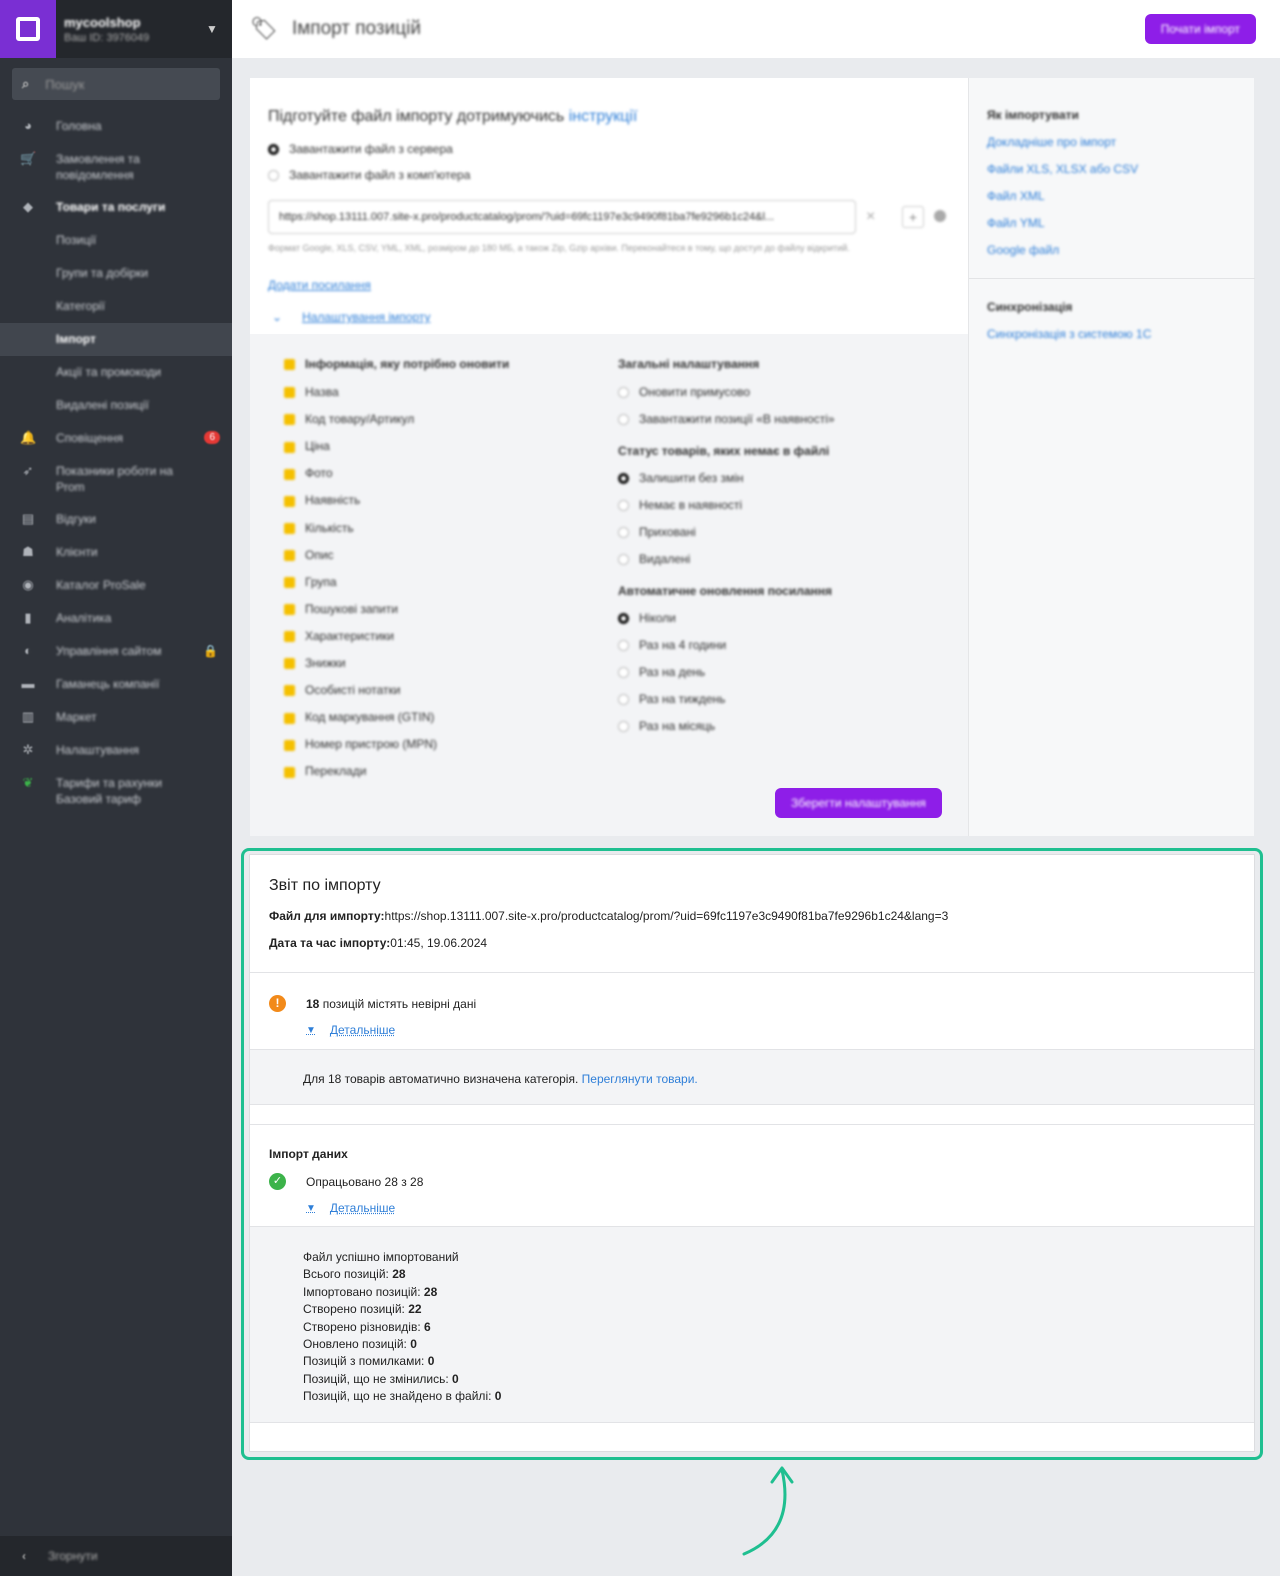 The height and width of the screenshot is (1576, 1280). Describe the element at coordinates (360, 149) in the screenshot. I see `radio-server: Завантажити файл з сервера` at that location.